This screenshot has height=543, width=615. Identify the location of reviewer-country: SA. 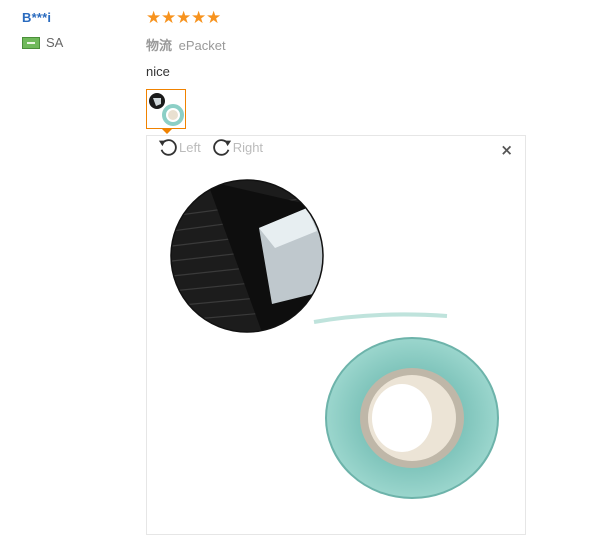
(77, 42).